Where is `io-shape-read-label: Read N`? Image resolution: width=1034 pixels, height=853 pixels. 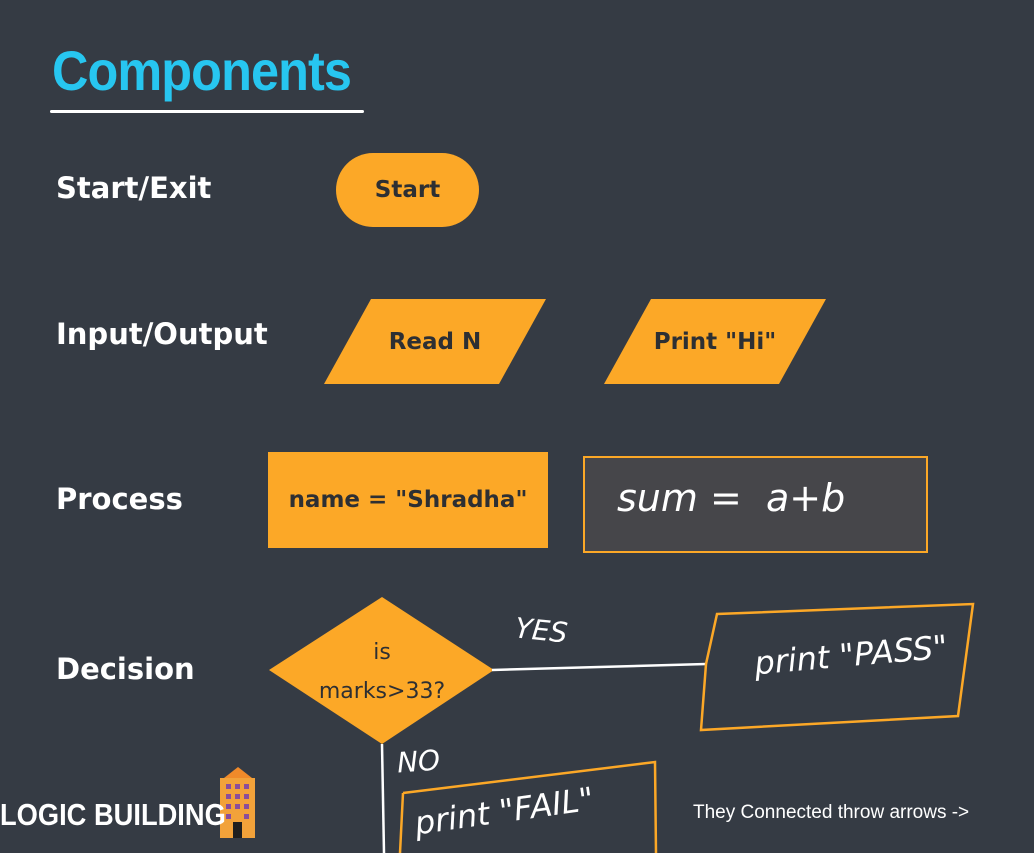
io-shape-read-label: Read N is located at coordinates (435, 341).